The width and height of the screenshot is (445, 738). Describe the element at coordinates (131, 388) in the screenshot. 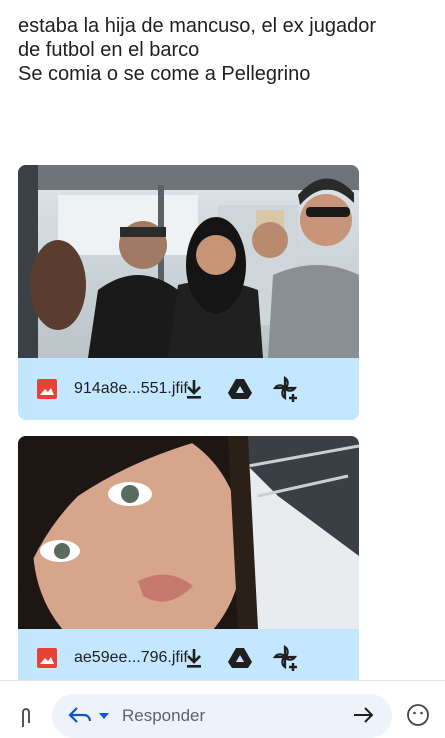

I see `attachment-filename: 914a8e...551.jfif` at that location.